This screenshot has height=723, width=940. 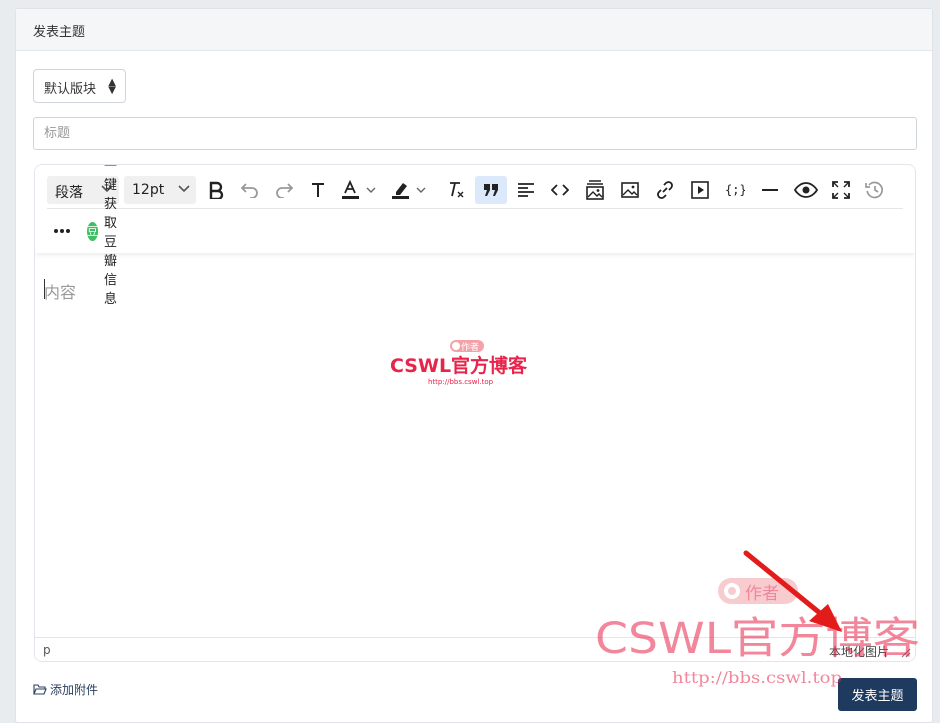 What do you see at coordinates (475, 649) in the screenshot?
I see `editor-statusbar: p 本地化图片` at bounding box center [475, 649].